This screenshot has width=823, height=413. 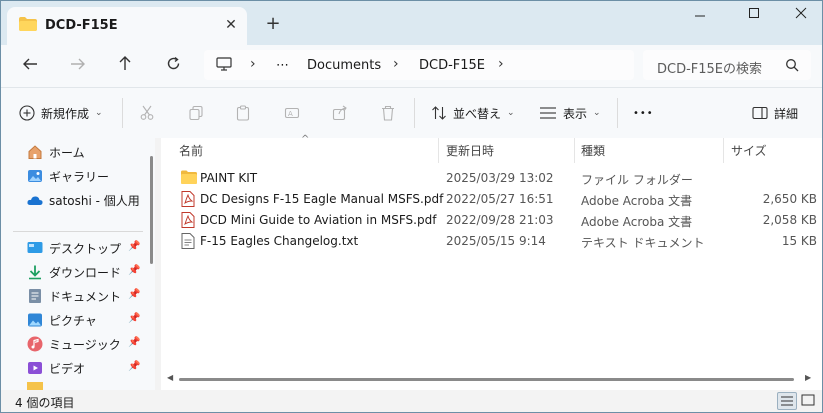 I want to click on item-count: 4 個の項目, so click(x=45, y=403).